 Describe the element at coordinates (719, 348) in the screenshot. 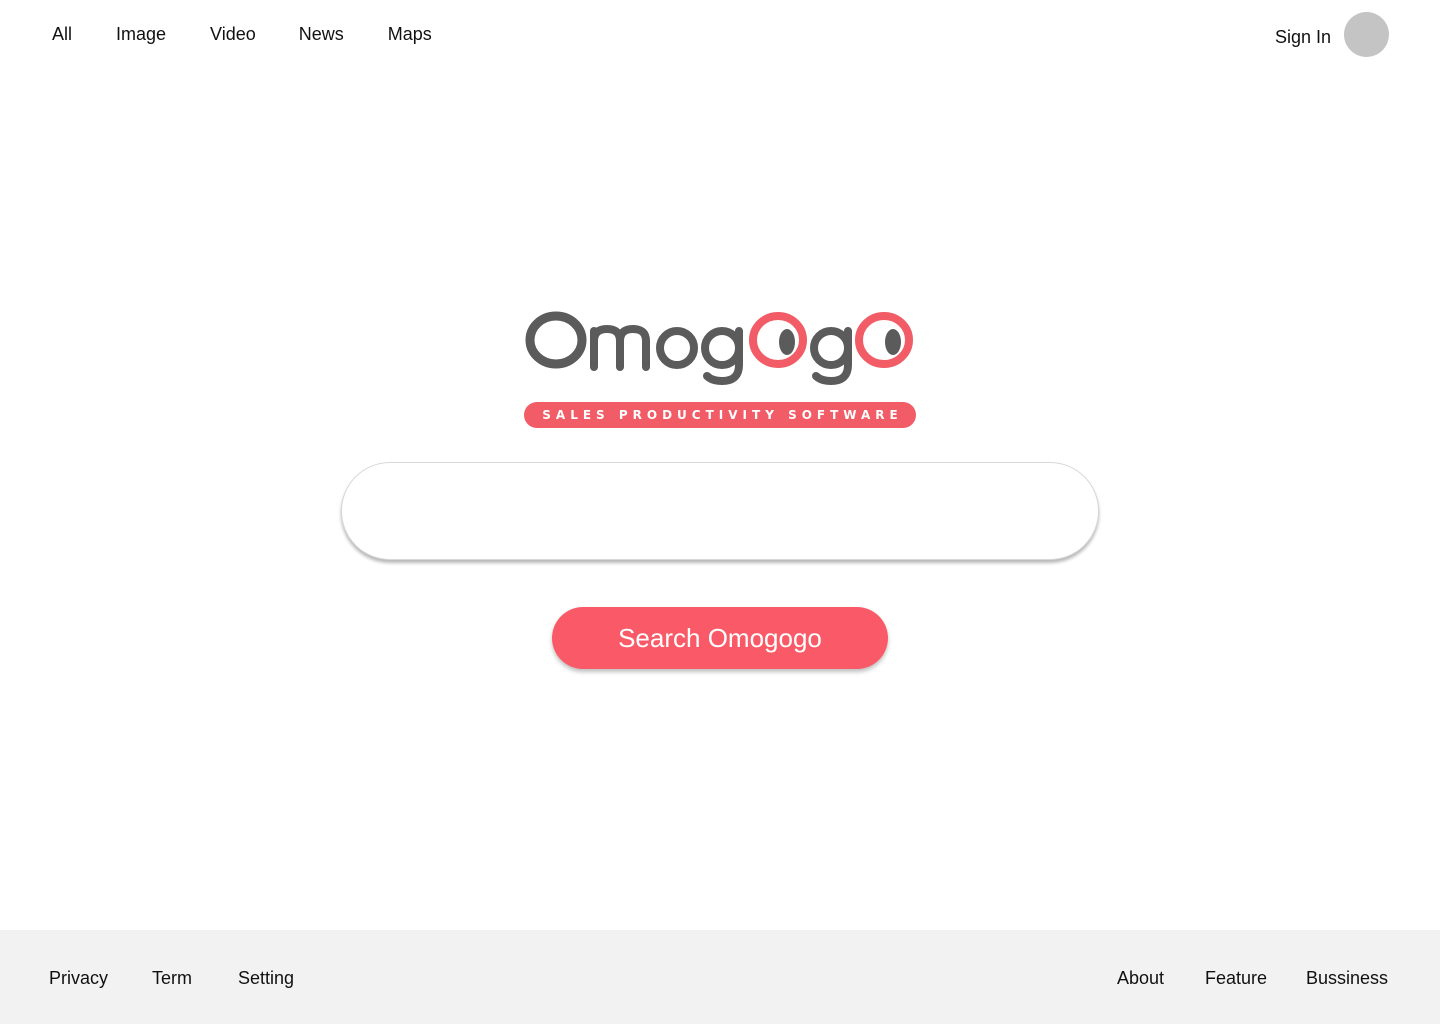

I see `logo-wordmark` at that location.